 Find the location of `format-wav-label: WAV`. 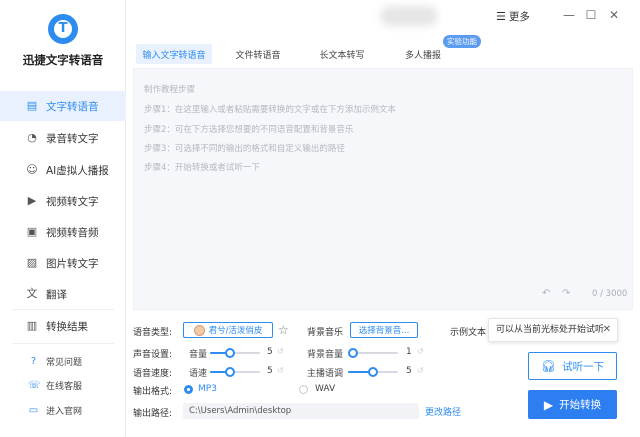

format-wav-label: WAV is located at coordinates (325, 389).